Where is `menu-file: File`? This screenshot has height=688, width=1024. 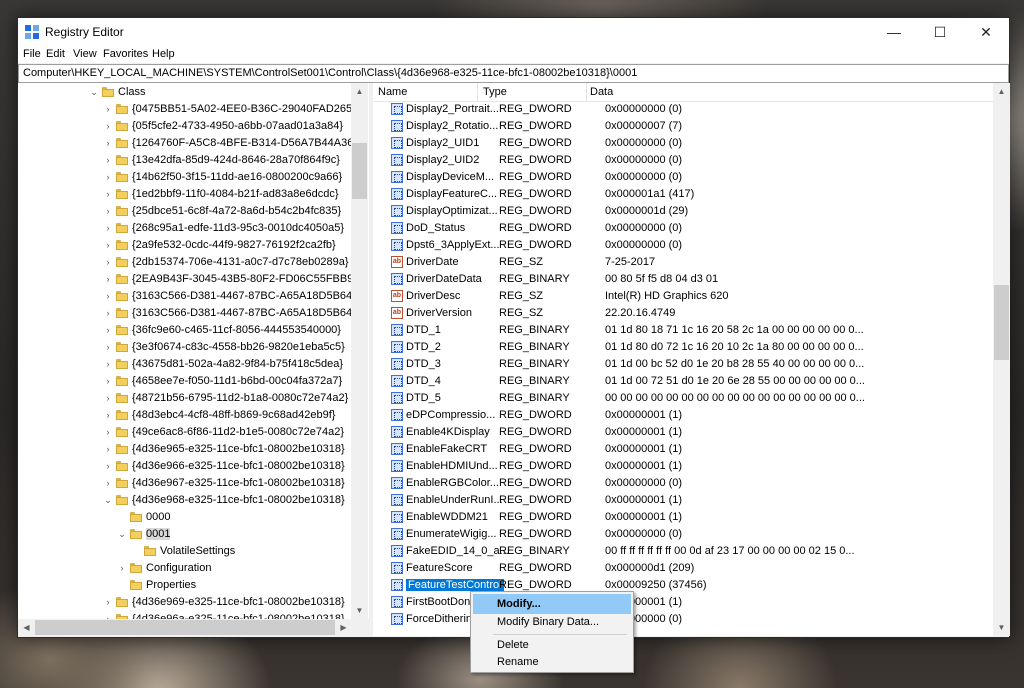 menu-file: File is located at coordinates (32, 54).